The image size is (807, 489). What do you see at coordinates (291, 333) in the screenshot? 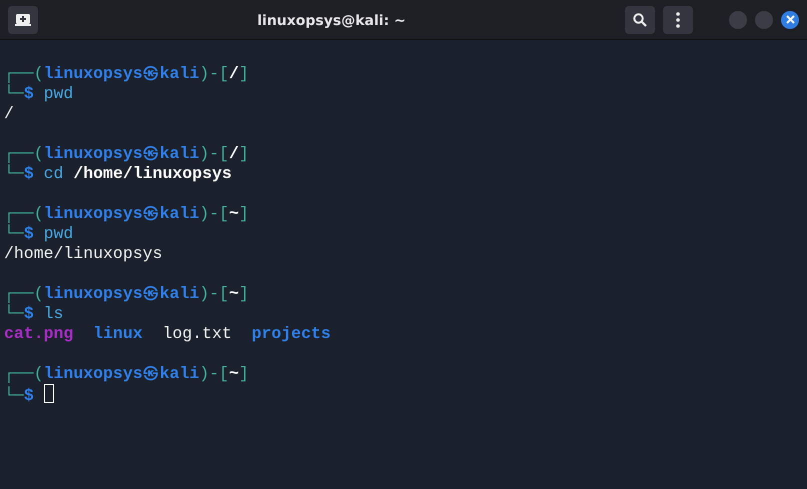
I see `output-text: projects` at bounding box center [291, 333].